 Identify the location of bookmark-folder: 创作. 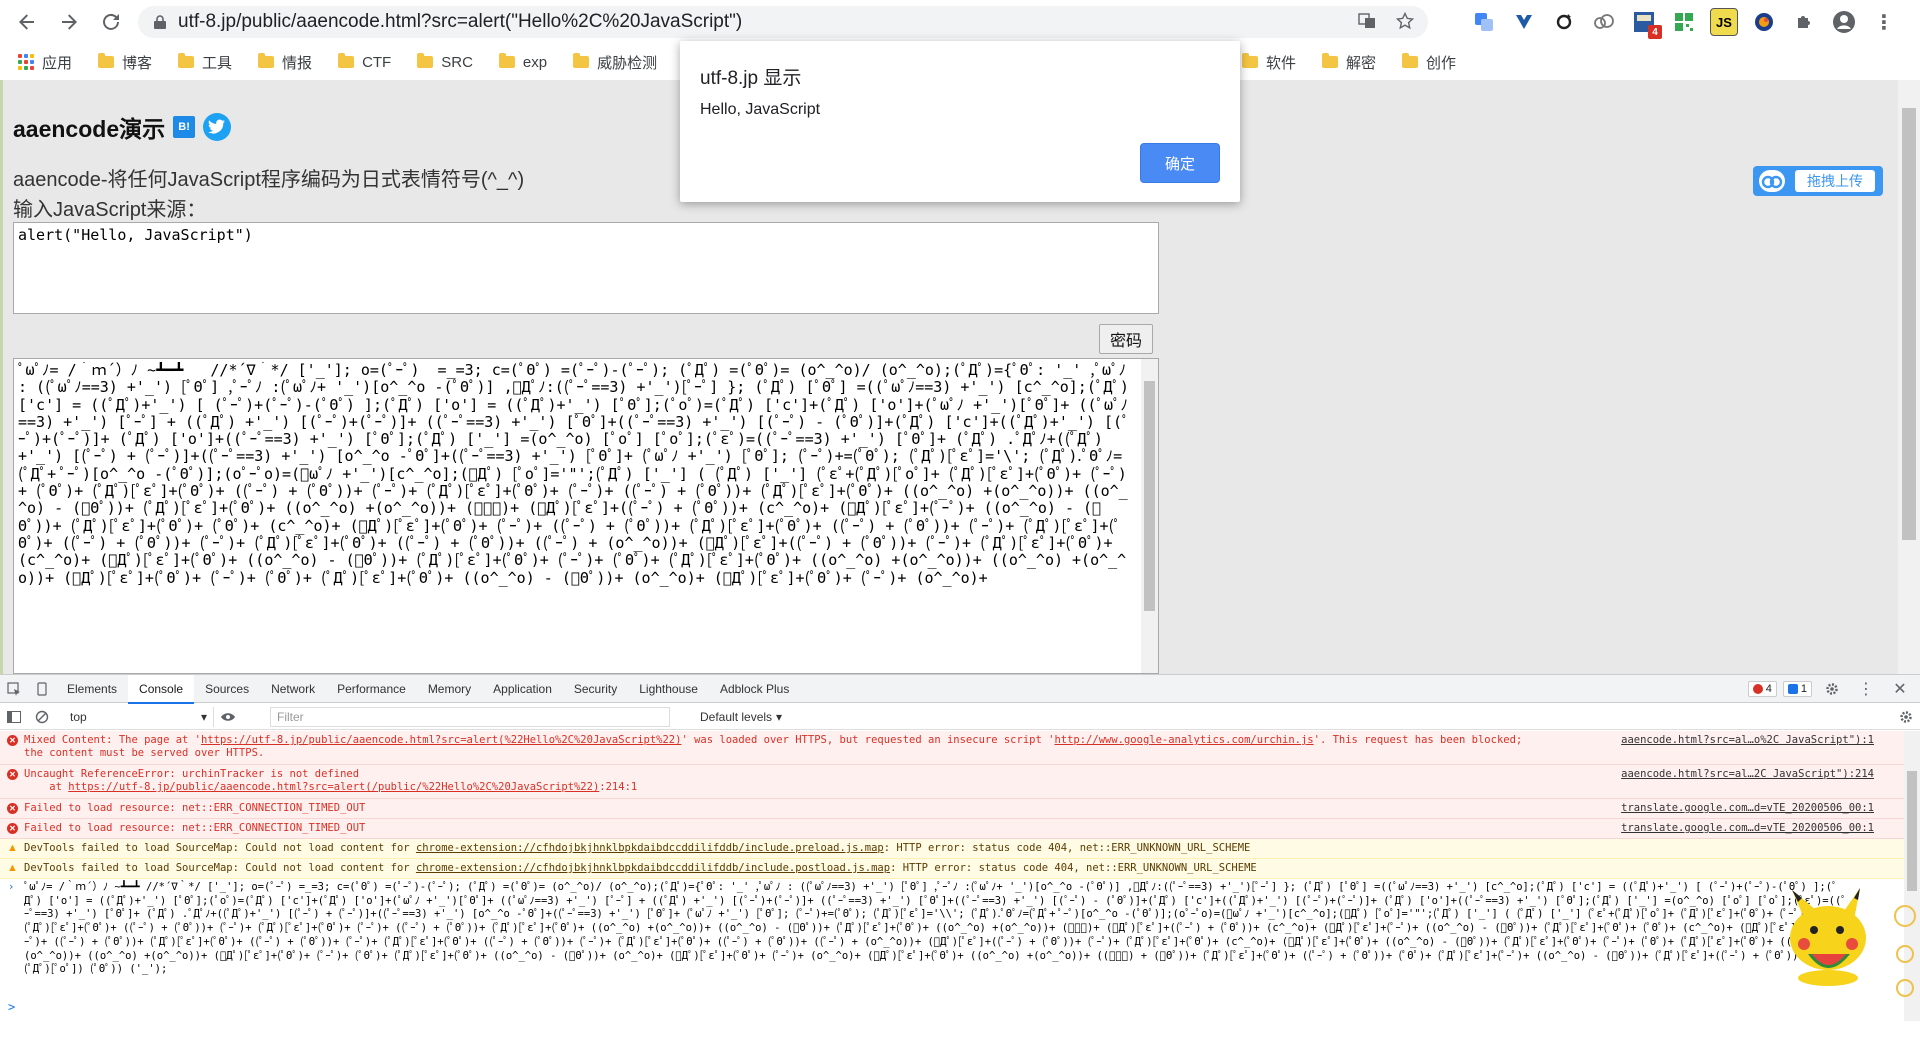
(1429, 62).